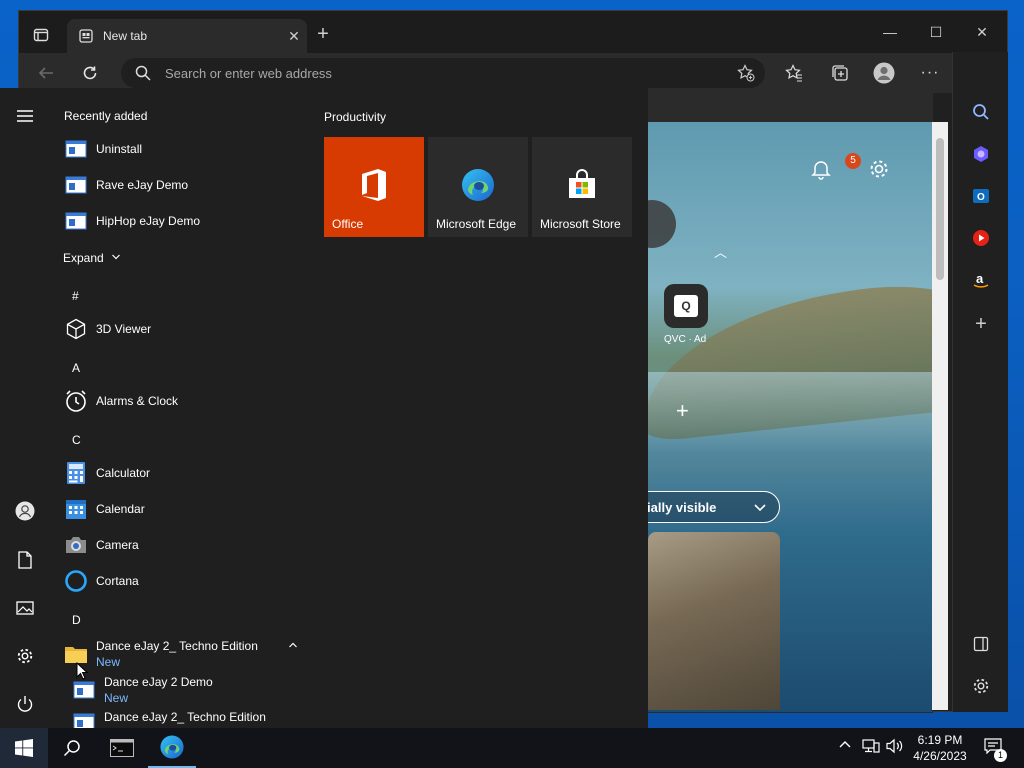  What do you see at coordinates (184, 509) in the screenshot?
I see `app-item-calendar: Calendar` at bounding box center [184, 509].